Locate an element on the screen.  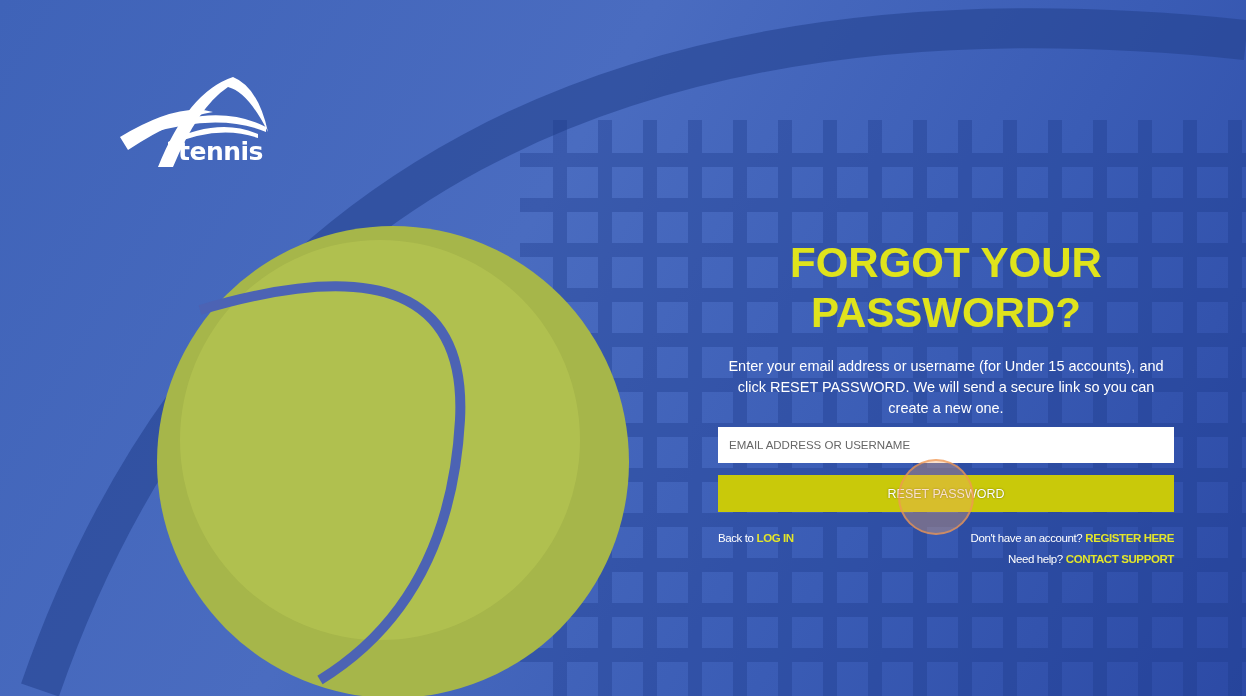
text-link: LOG IN is located at coordinates (775, 538).